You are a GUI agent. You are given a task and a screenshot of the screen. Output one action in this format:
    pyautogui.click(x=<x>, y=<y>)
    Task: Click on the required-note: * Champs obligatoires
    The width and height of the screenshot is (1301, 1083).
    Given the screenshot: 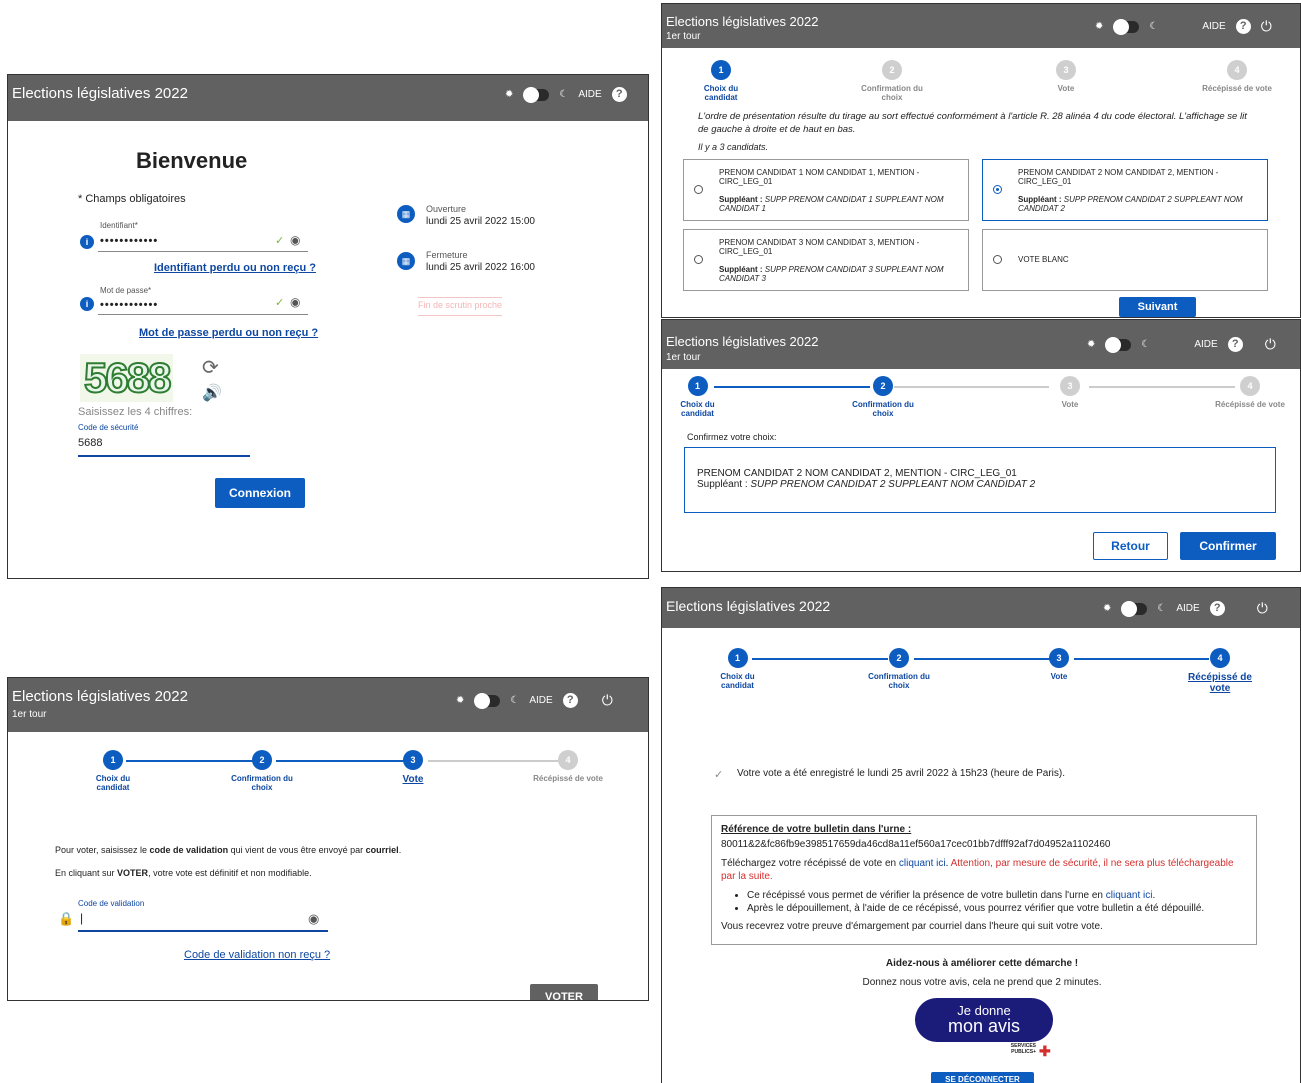 What is the action you would take?
    pyautogui.click(x=132, y=199)
    